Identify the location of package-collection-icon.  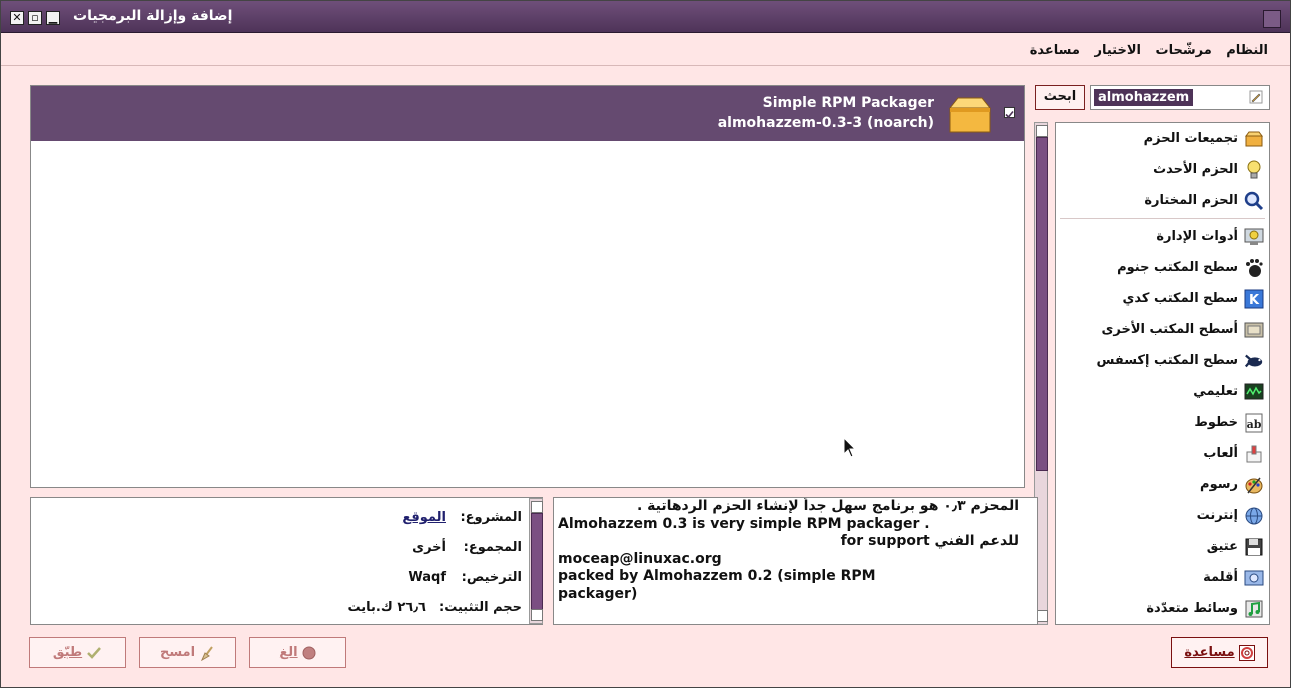
(1254, 139).